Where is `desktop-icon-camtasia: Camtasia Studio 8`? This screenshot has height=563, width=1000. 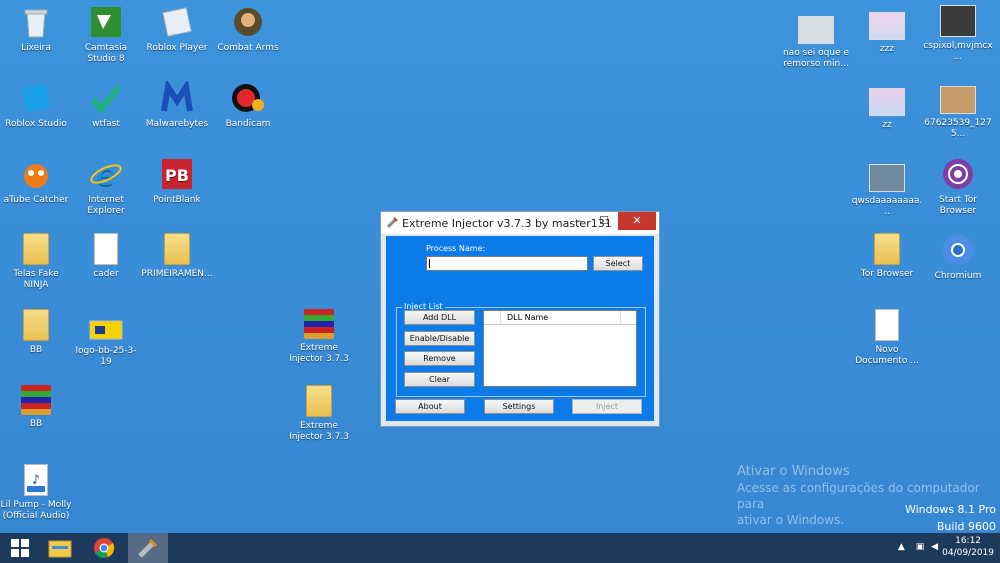 desktop-icon-camtasia: Camtasia Studio 8 is located at coordinates (106, 35).